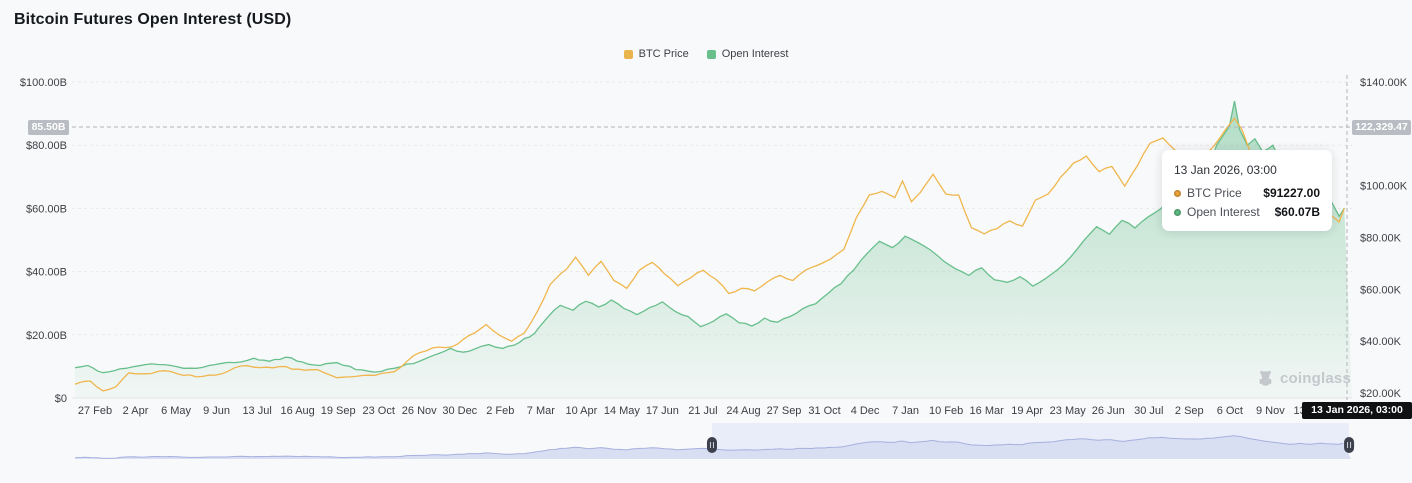 Image resolution: width=1412 pixels, height=483 pixels. I want to click on x-axis-tick-label: 16 Mar, so click(987, 411).